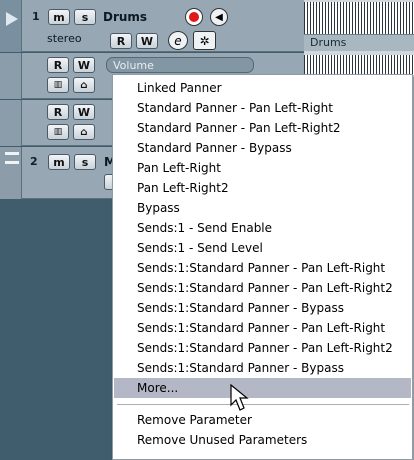 The image size is (414, 460). I want to click on menu-item-remove-parameter: Remove Parameter, so click(262, 420).